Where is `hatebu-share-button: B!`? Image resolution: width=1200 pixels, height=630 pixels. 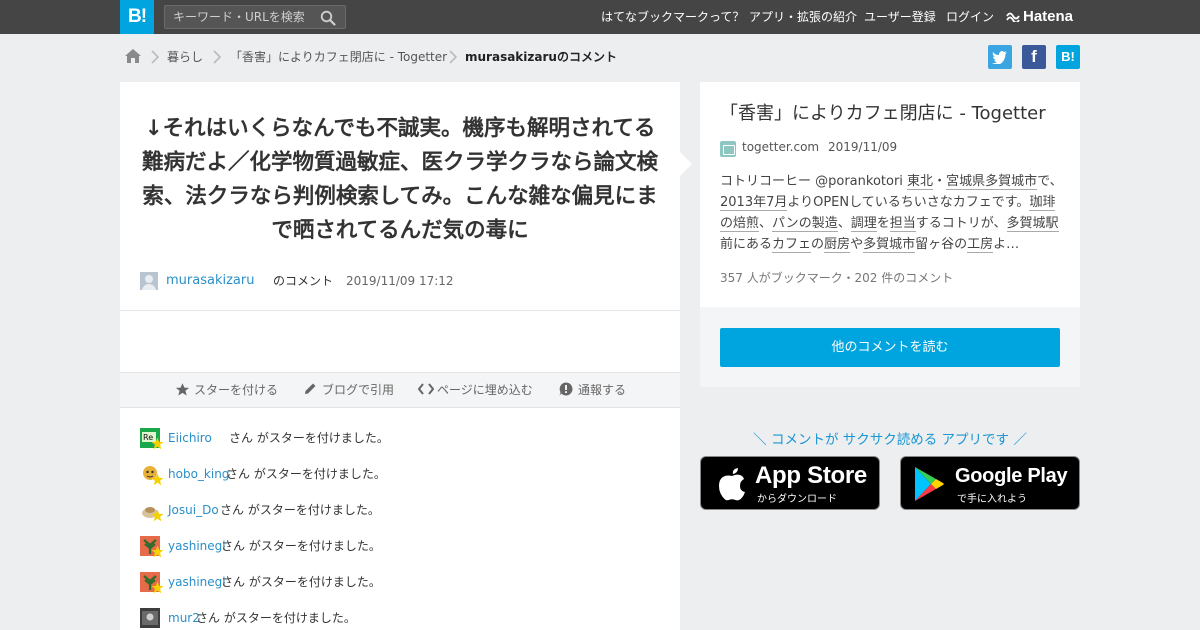
hatebu-share-button: B! is located at coordinates (1068, 57).